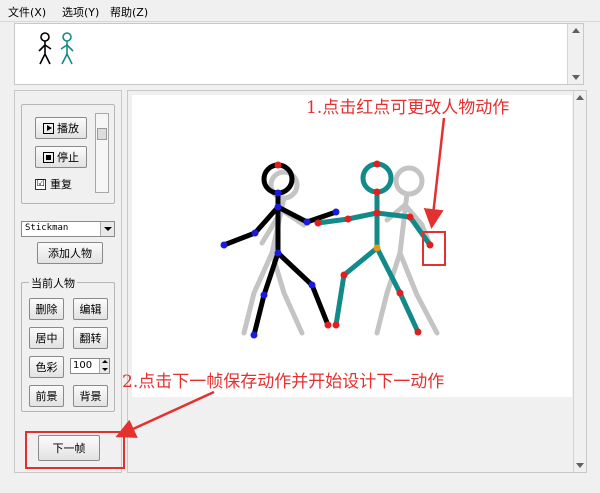 This screenshot has height=493, width=600. Describe the element at coordinates (374, 248) in the screenshot. I see `teal-stickman-joints` at that location.